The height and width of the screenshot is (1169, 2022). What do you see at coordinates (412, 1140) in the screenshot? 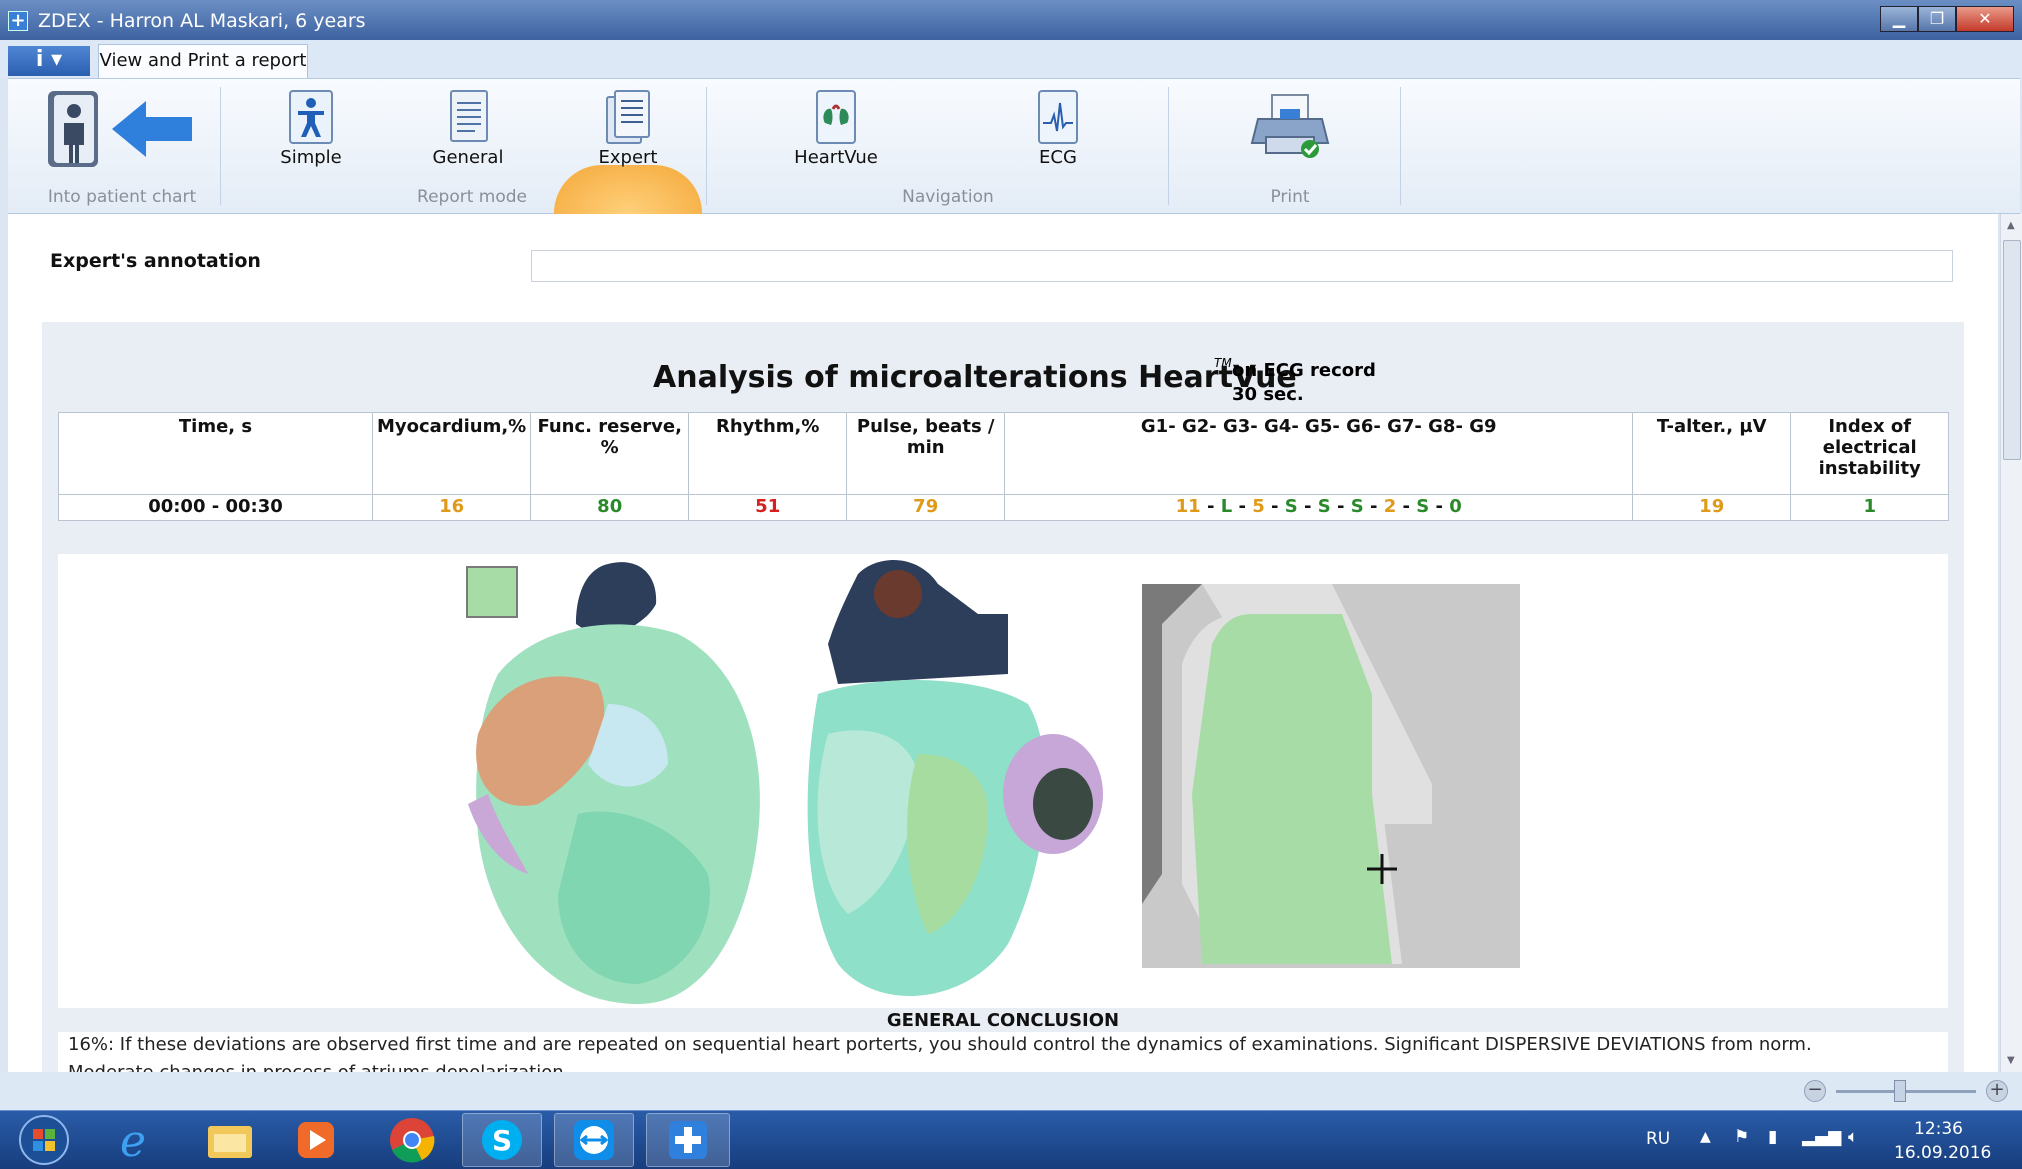
I see `chrome-icon` at bounding box center [412, 1140].